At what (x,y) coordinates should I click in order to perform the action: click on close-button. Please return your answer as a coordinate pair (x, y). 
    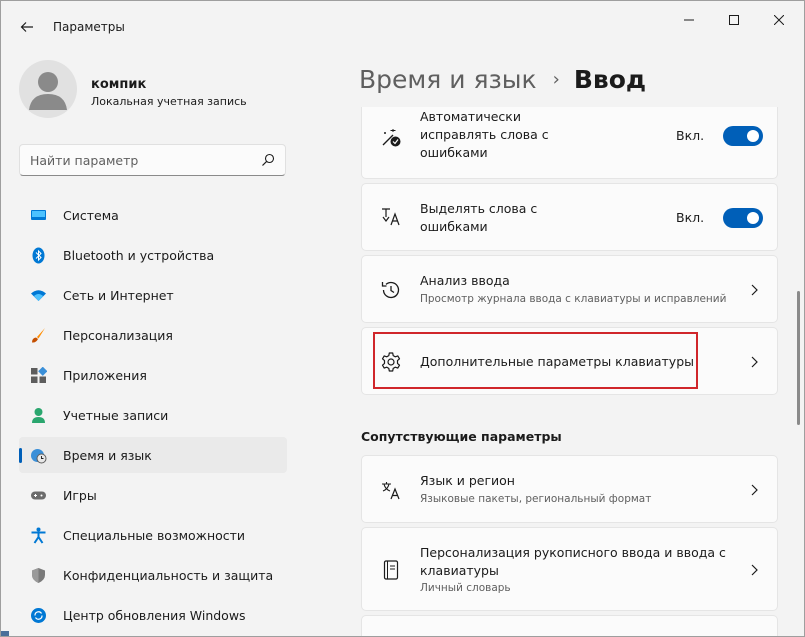
    Looking at the image, I should click on (779, 20).